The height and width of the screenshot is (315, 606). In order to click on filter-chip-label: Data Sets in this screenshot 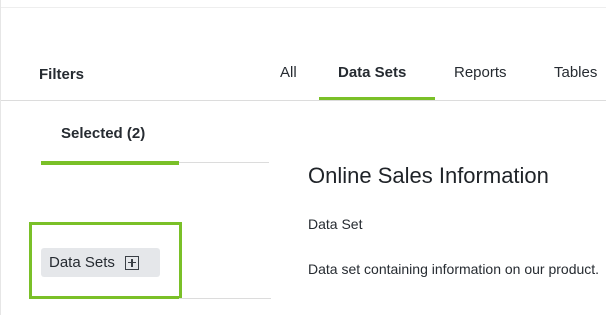, I will do `click(82, 262)`.